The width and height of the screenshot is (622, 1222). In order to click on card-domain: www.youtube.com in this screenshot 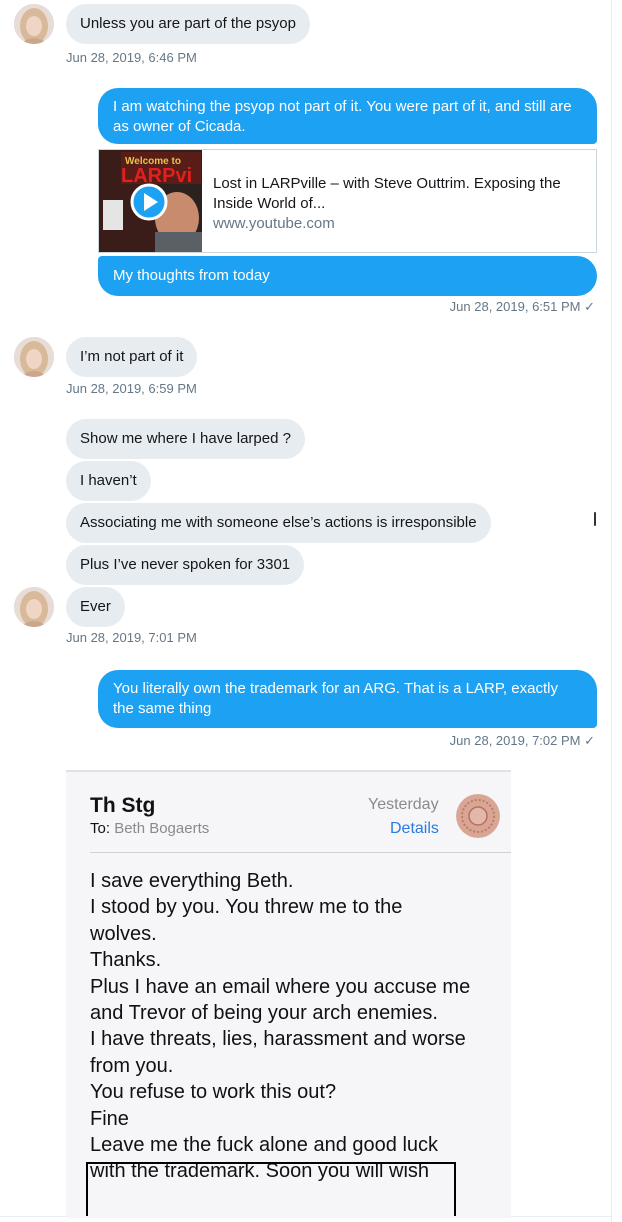, I will do `click(274, 223)`.